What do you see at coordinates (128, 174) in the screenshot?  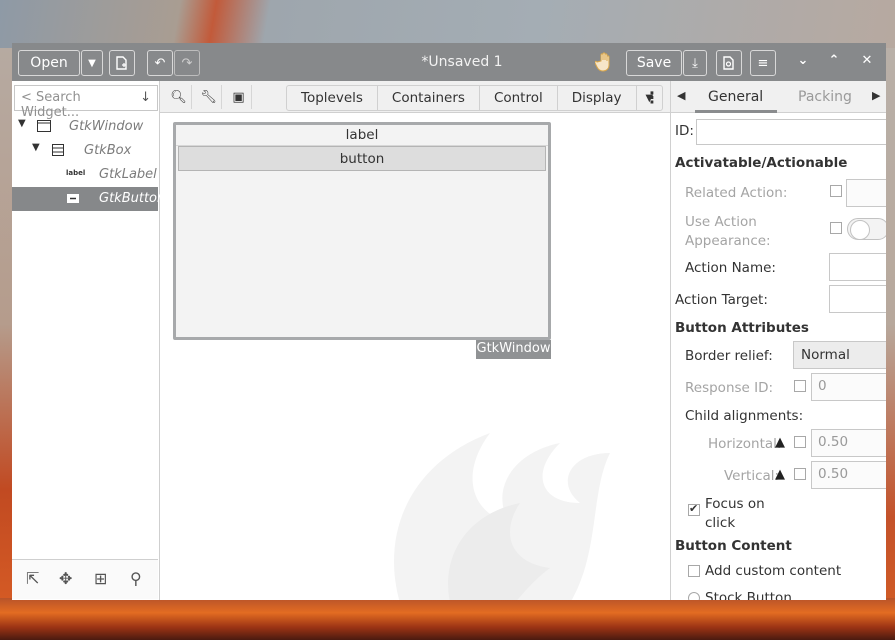 I see `tree-label: GtkLabel` at bounding box center [128, 174].